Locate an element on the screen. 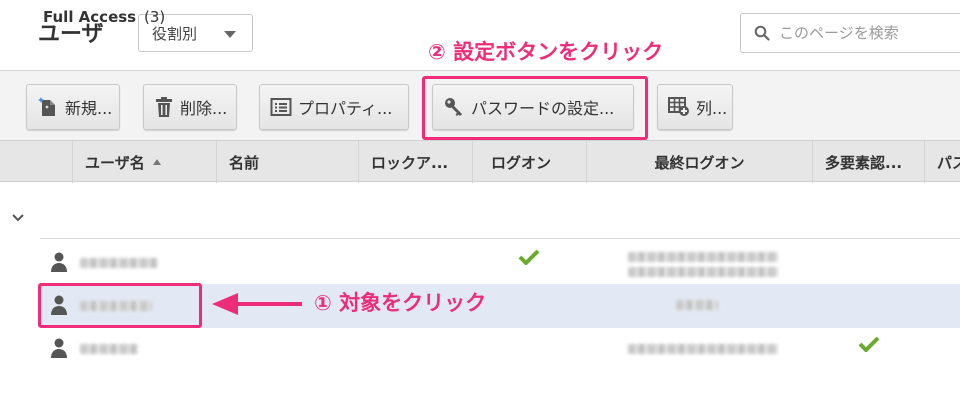 This screenshot has height=400, width=960. column-username: ユーザ名 is located at coordinates (144, 162).